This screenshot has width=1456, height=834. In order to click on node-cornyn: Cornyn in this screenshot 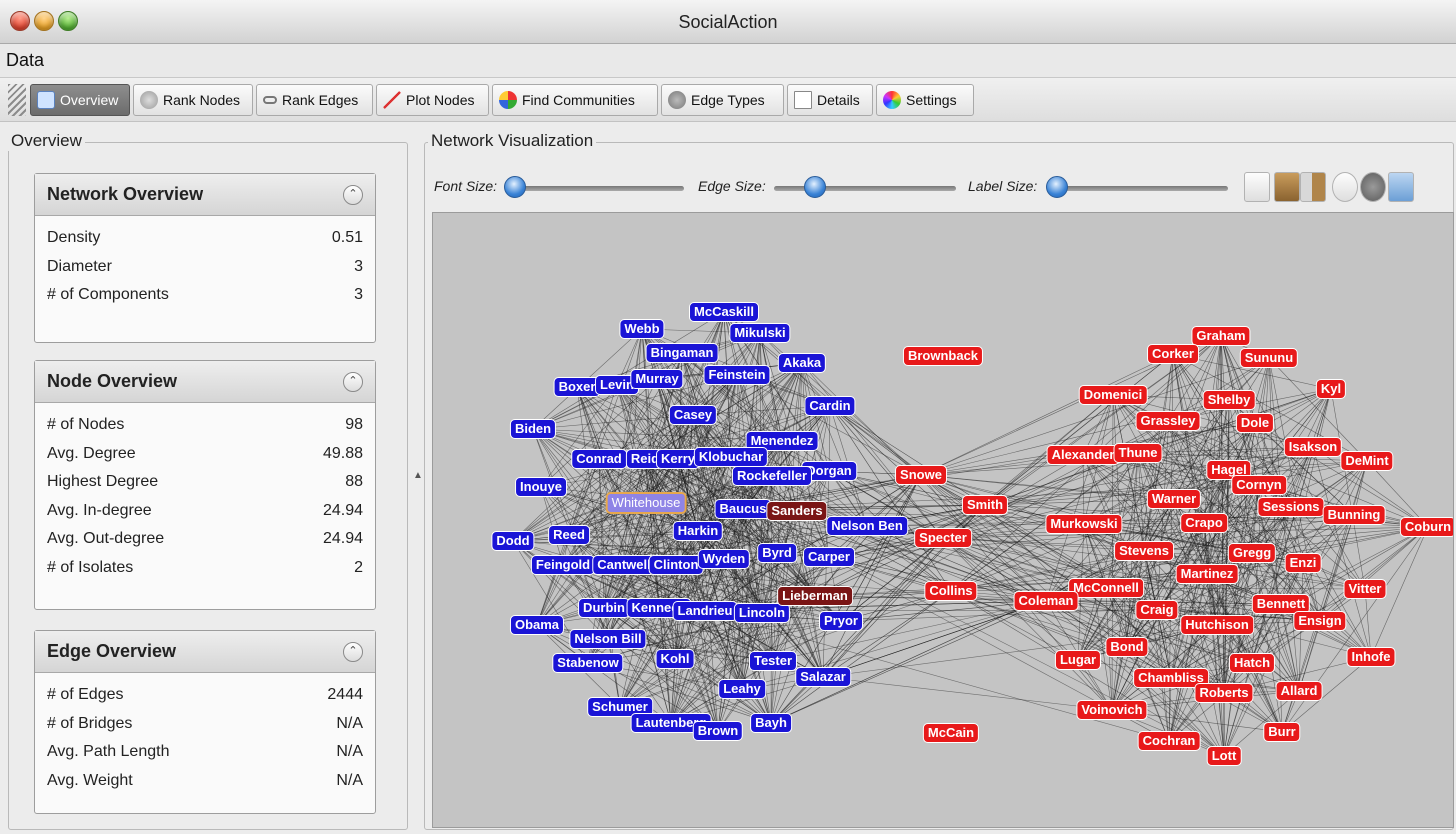, I will do `click(1259, 485)`.